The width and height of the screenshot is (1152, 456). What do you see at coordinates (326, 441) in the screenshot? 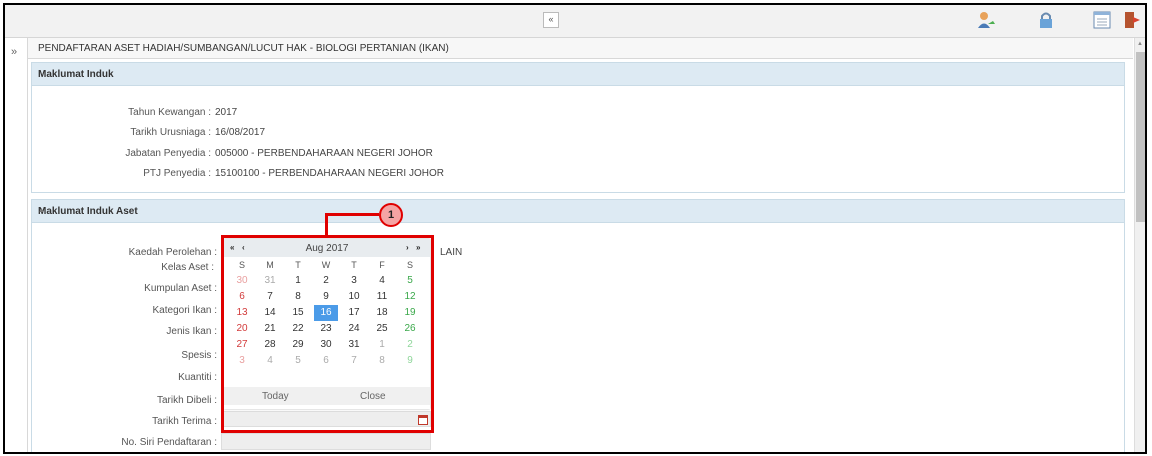
I see `no-siri-pendaftaran-input` at bounding box center [326, 441].